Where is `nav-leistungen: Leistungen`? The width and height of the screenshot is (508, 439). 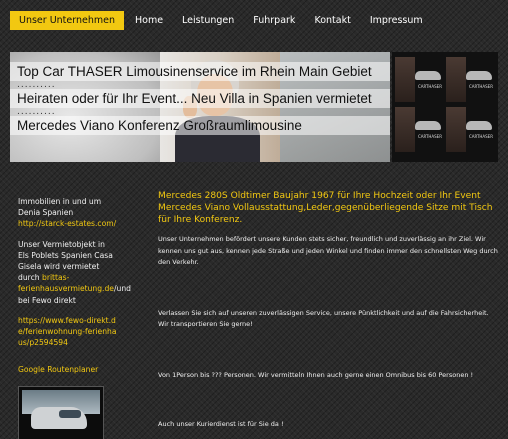
nav-leistungen: Leistungen is located at coordinates (208, 20).